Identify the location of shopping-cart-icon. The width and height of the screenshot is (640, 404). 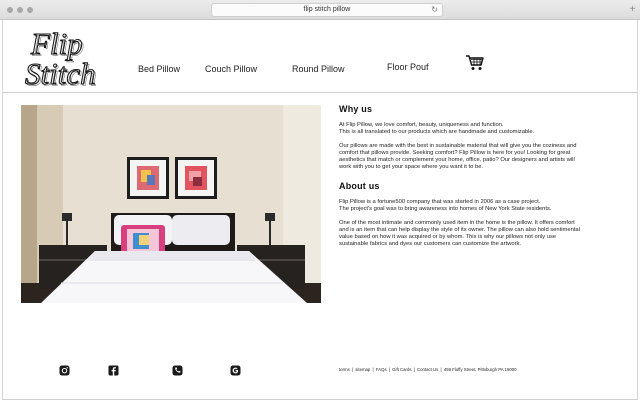
(475, 63).